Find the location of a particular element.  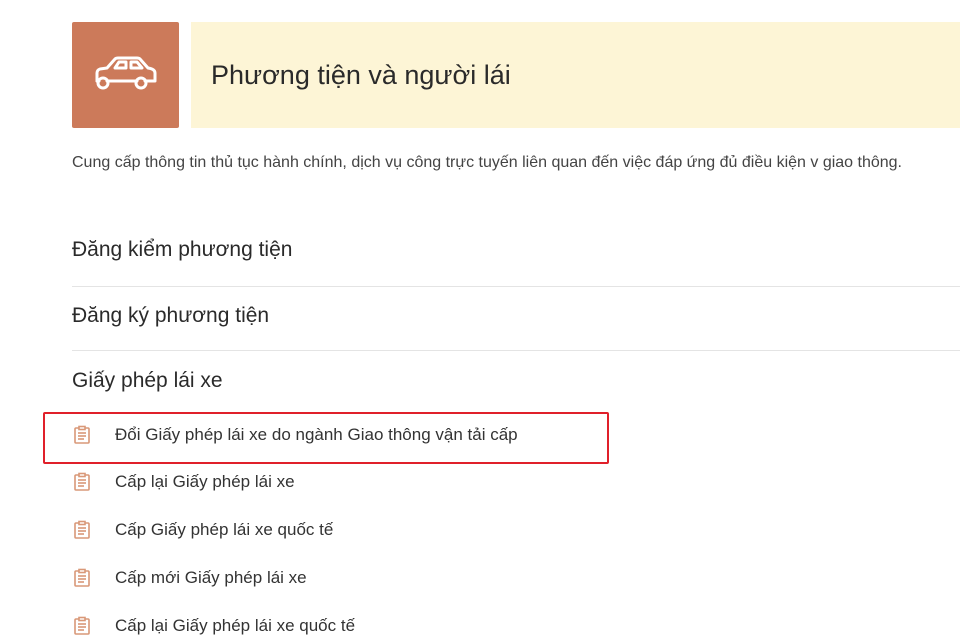

section-giay-phep-lai-xe: Giấy phép lái xe is located at coordinates (516, 381).